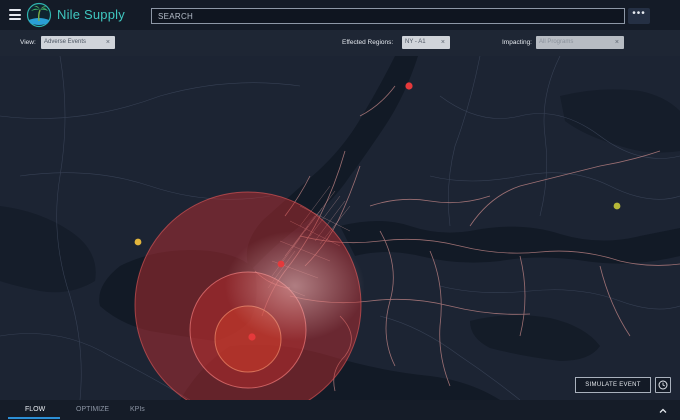 The height and width of the screenshot is (420, 680). Describe the element at coordinates (138, 242) in the screenshot. I see `west-event-marker` at that location.